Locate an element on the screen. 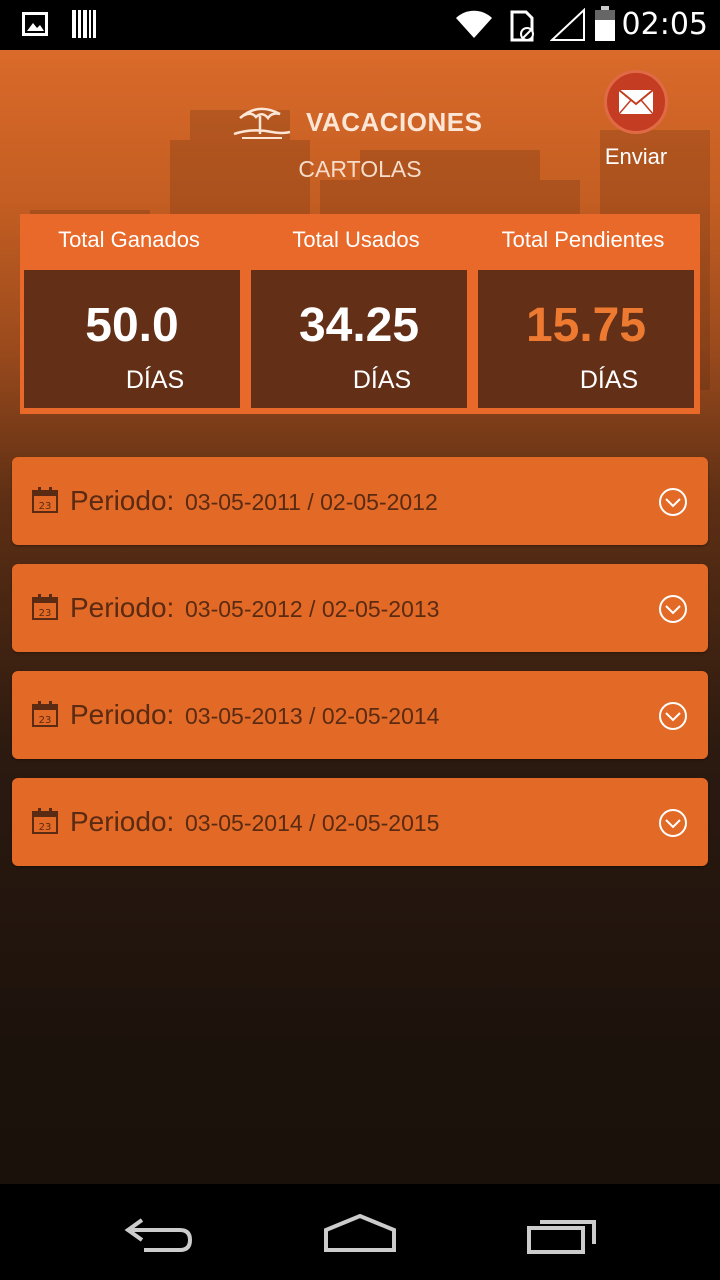 The width and height of the screenshot is (720, 1280). status-bar: 02:05 is located at coordinates (360, 25).